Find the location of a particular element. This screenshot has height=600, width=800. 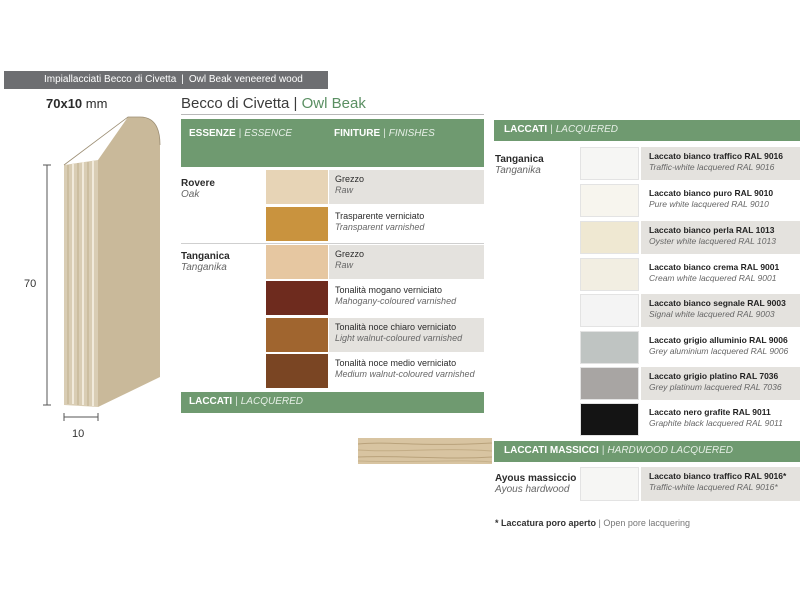

swatch-oak-varnished is located at coordinates (297, 224).